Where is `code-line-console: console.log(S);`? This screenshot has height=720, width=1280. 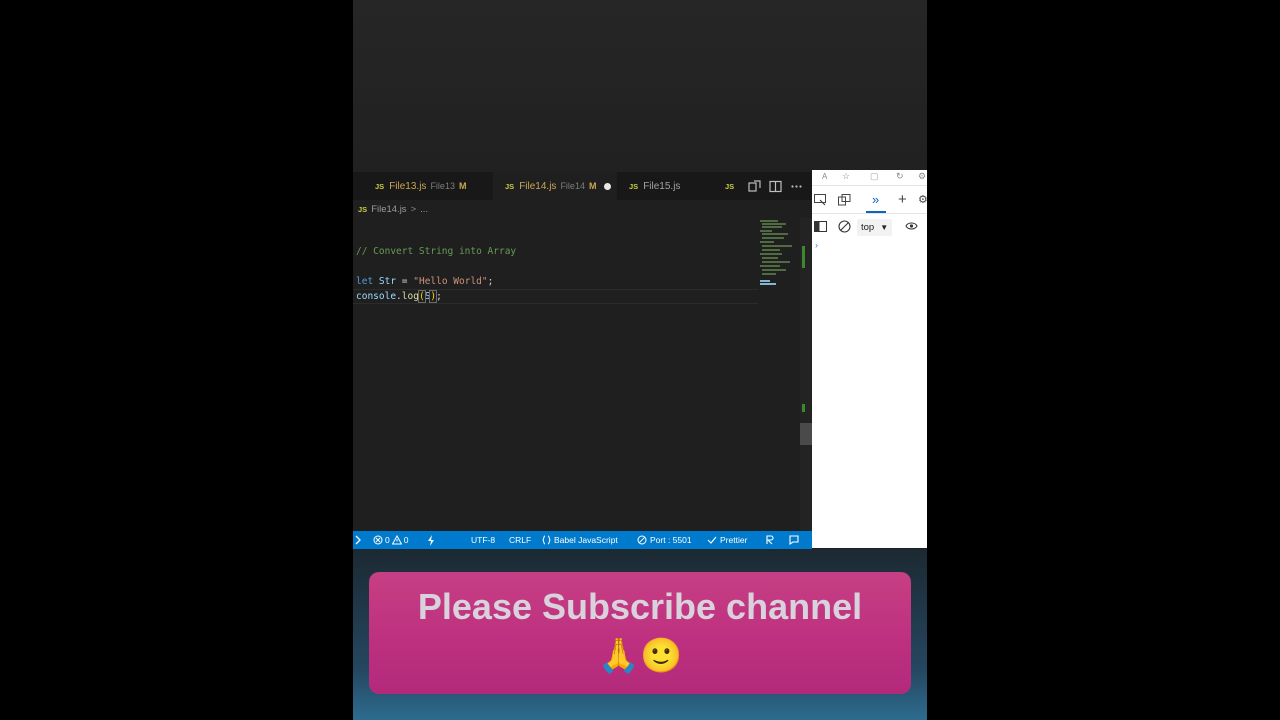 code-line-console: console.log(S); is located at coordinates (399, 296).